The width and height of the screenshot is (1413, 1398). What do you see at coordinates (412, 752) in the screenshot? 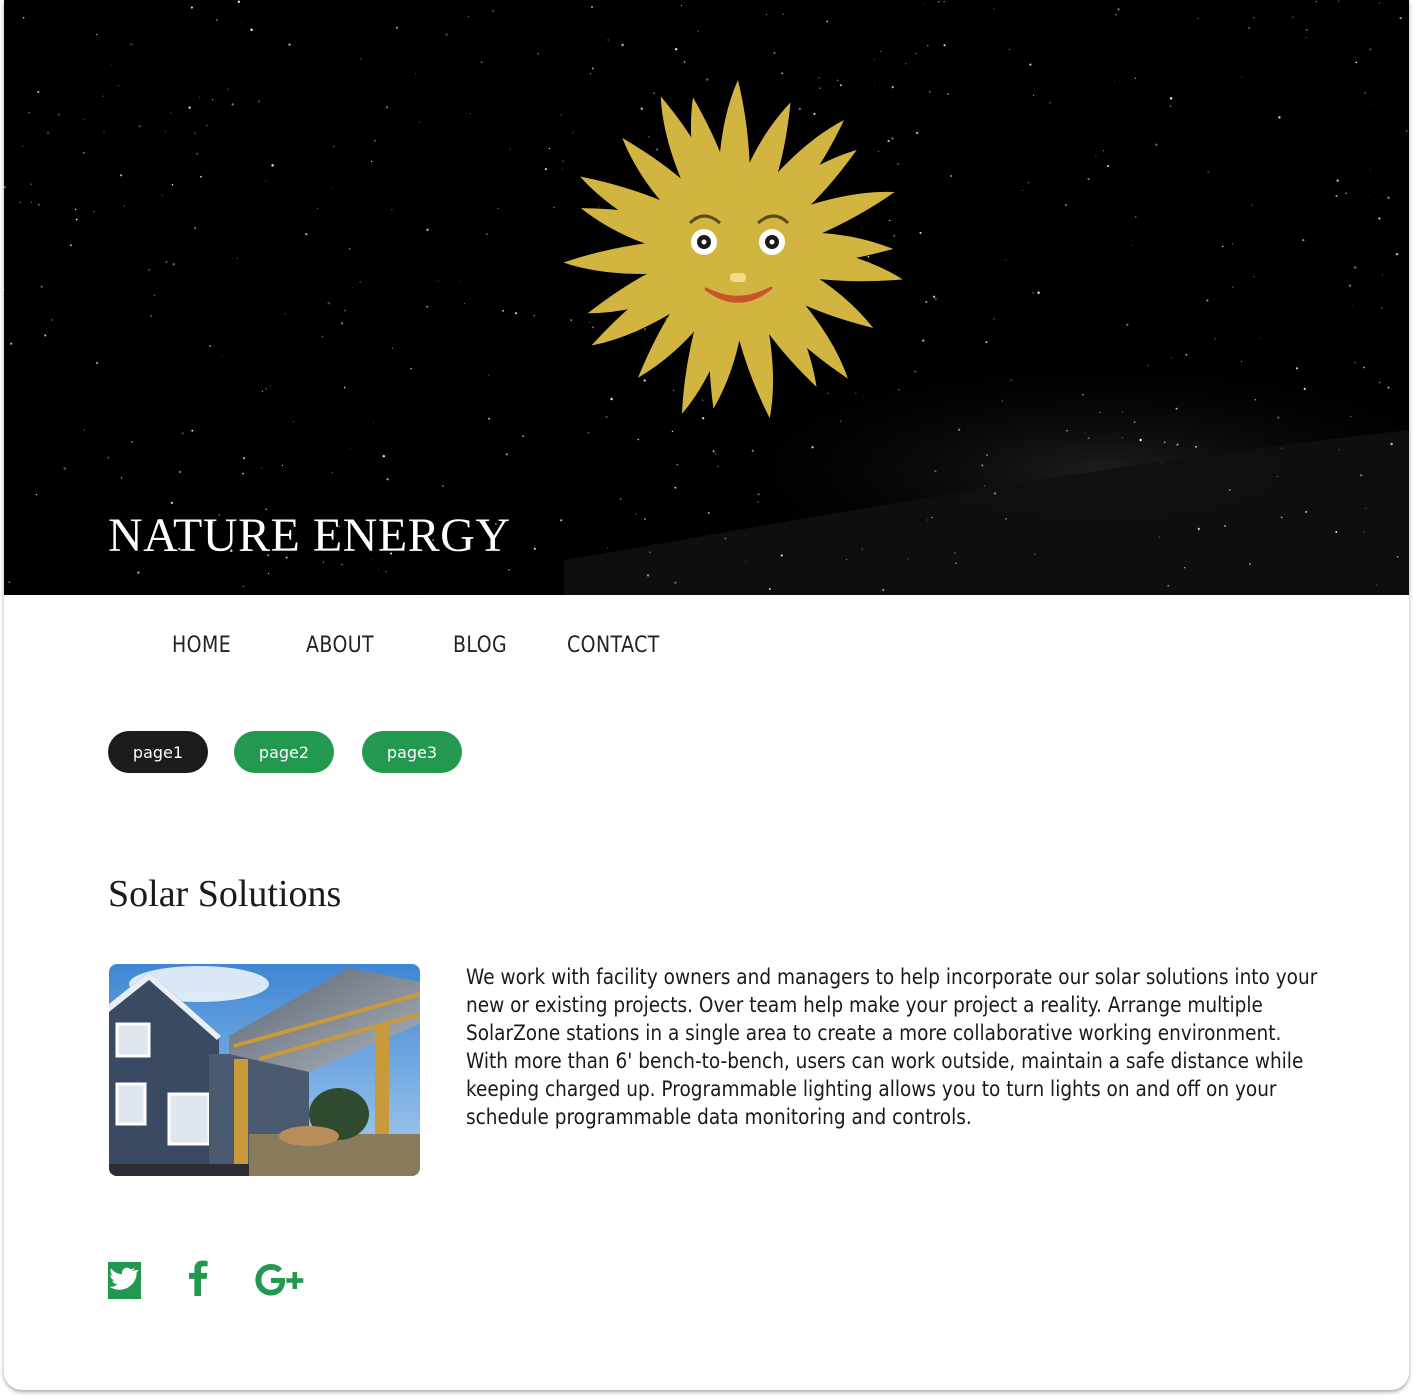
I see `page3-button: page3` at bounding box center [412, 752].